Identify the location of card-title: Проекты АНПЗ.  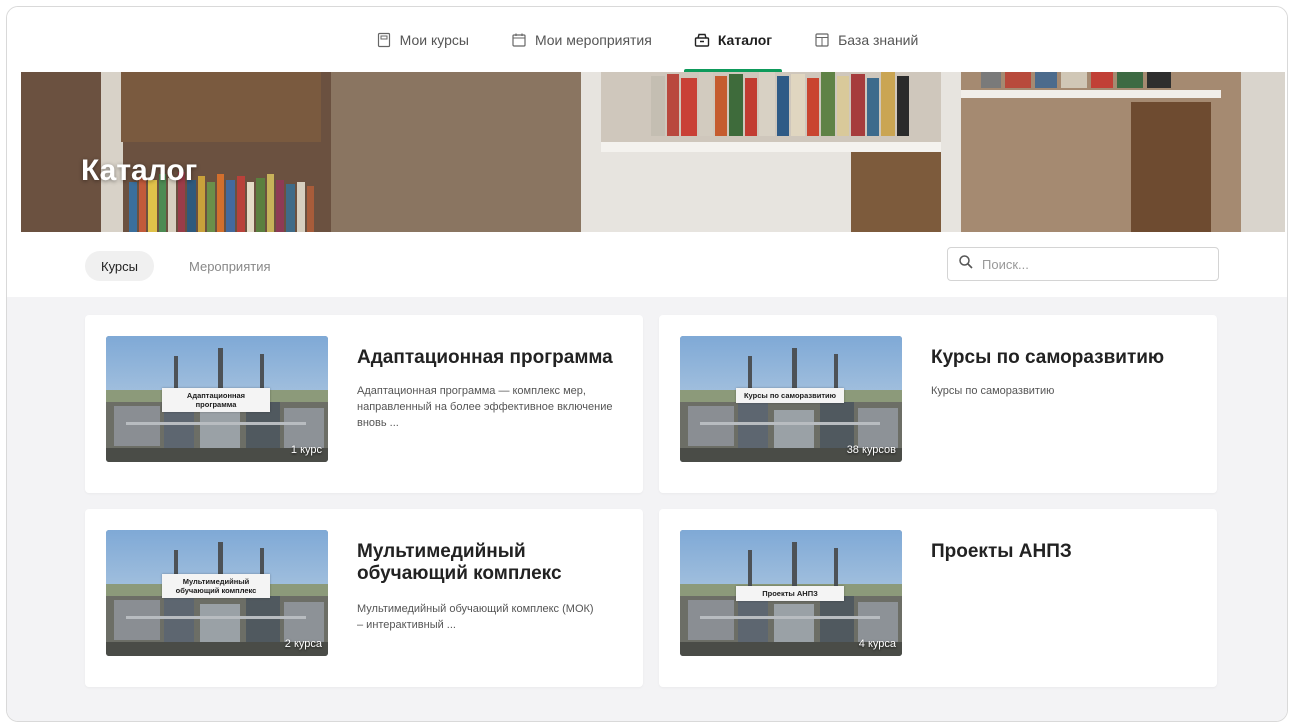
(1001, 551).